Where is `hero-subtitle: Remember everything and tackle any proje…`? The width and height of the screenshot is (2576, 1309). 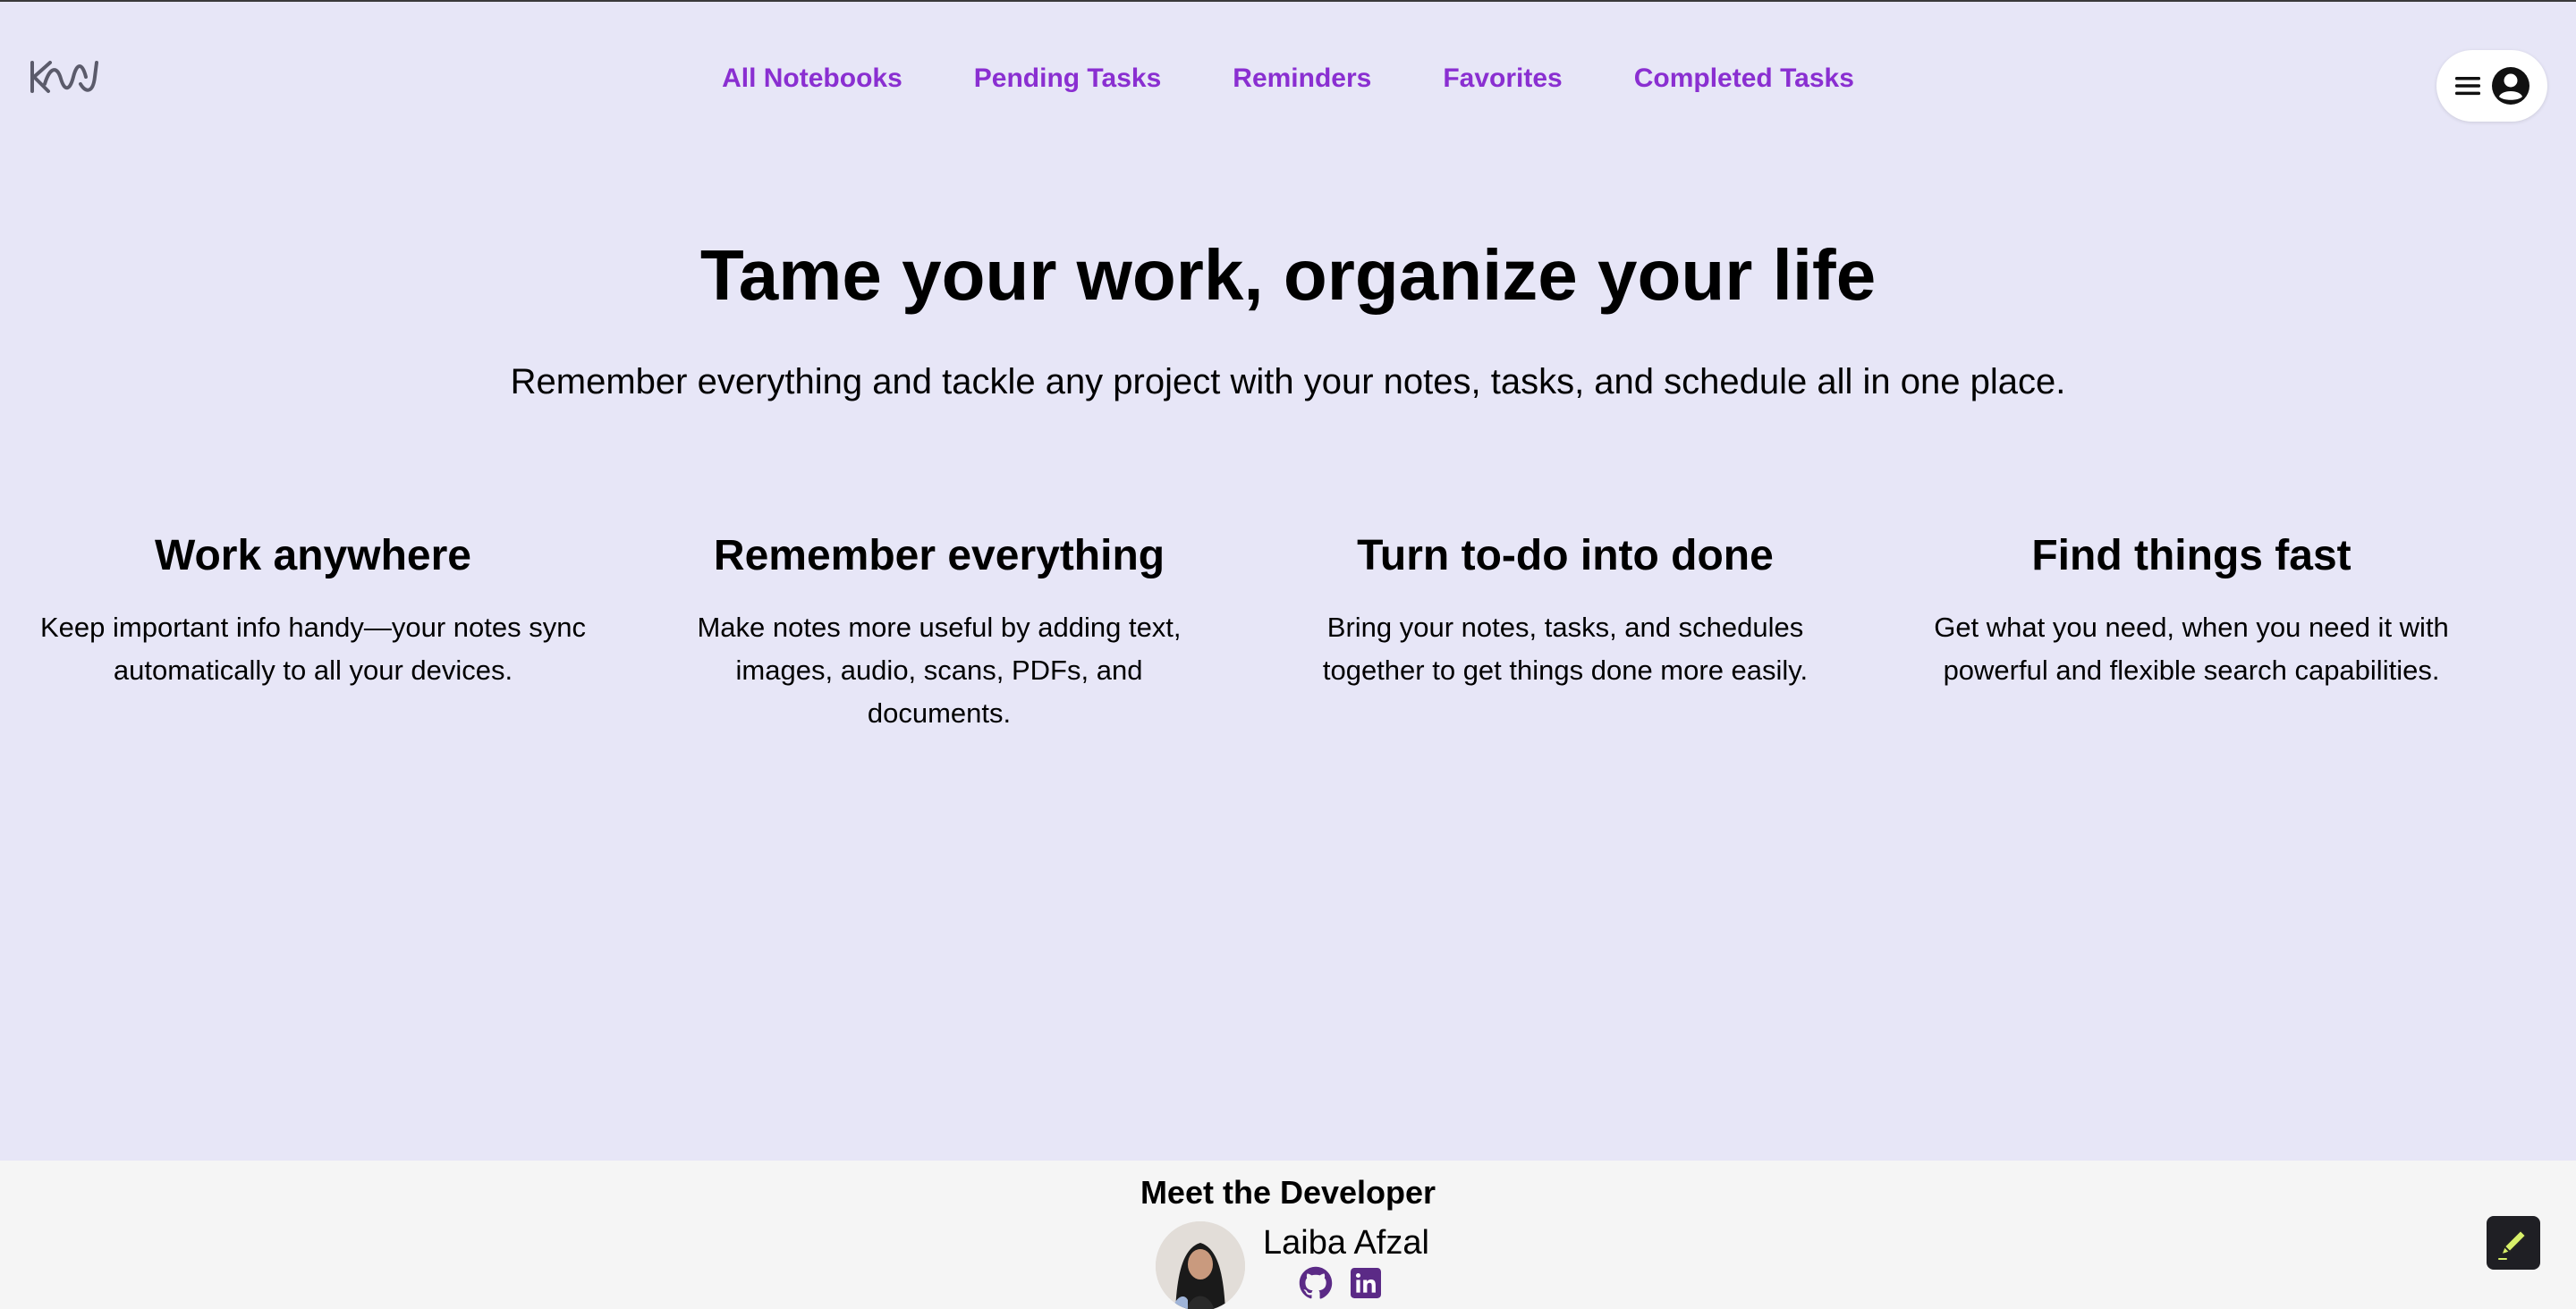 hero-subtitle: Remember everything and tackle any proje… is located at coordinates (1288, 381).